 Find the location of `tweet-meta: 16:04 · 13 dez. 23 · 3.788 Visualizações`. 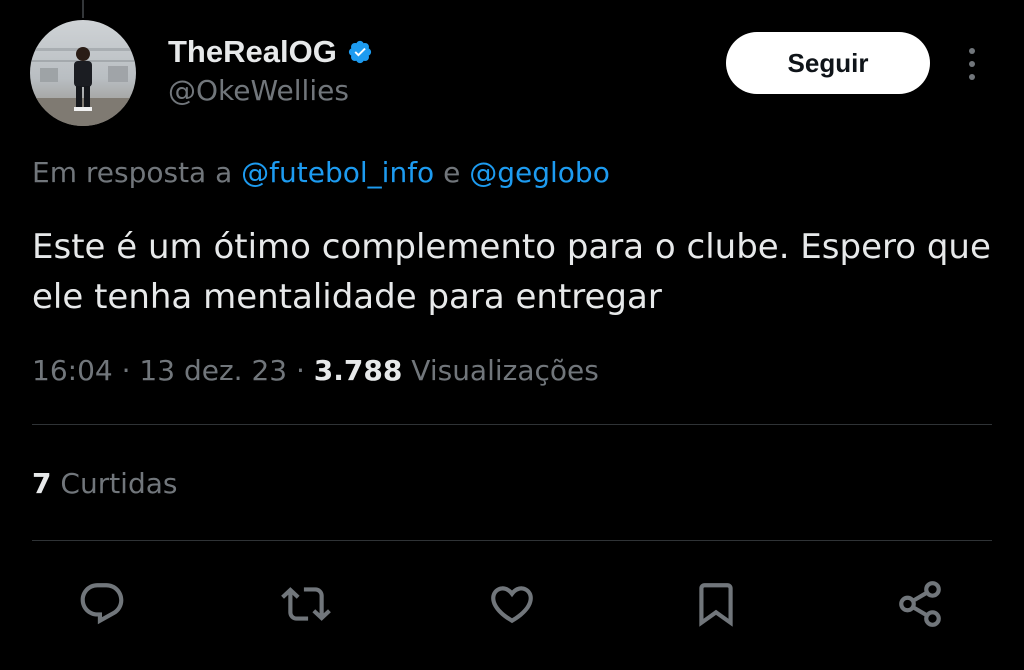

tweet-meta: 16:04 · 13 dez. 23 · 3.788 Visualizações is located at coordinates (315, 371).